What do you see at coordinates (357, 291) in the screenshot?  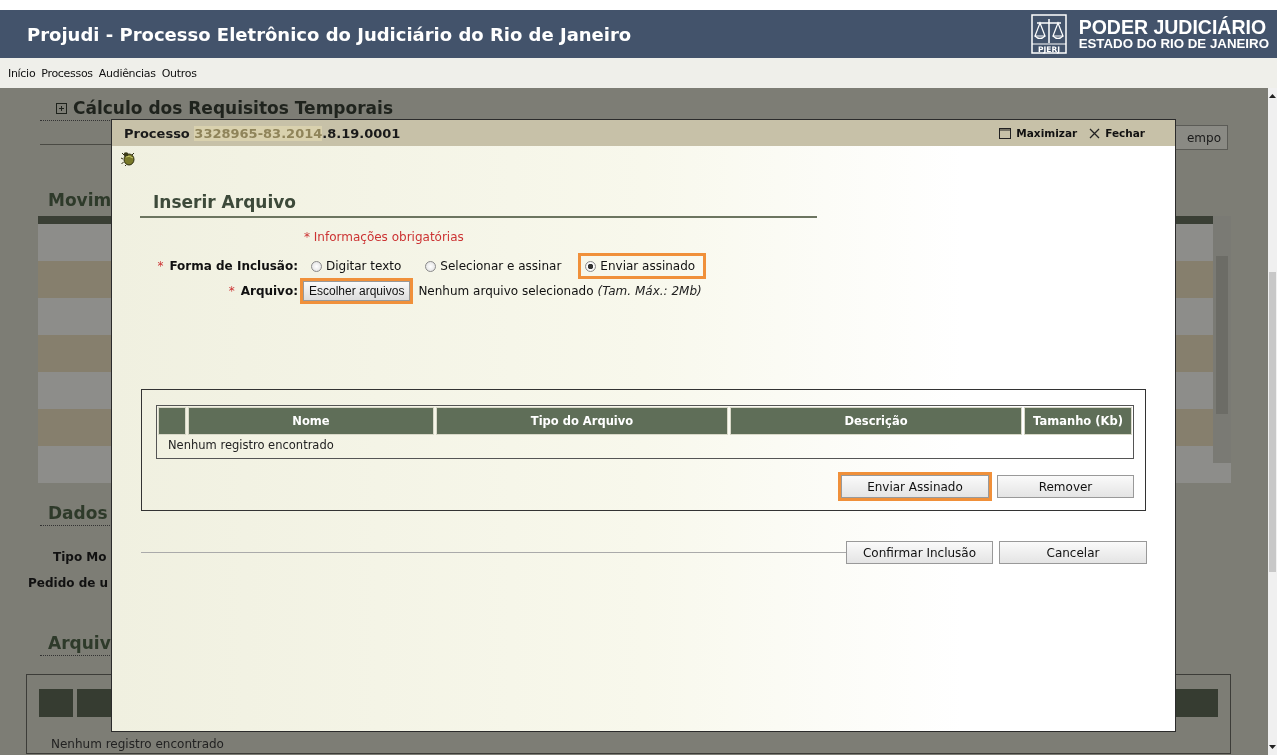 I see `choose-files-button: Escolher arquivos` at bounding box center [357, 291].